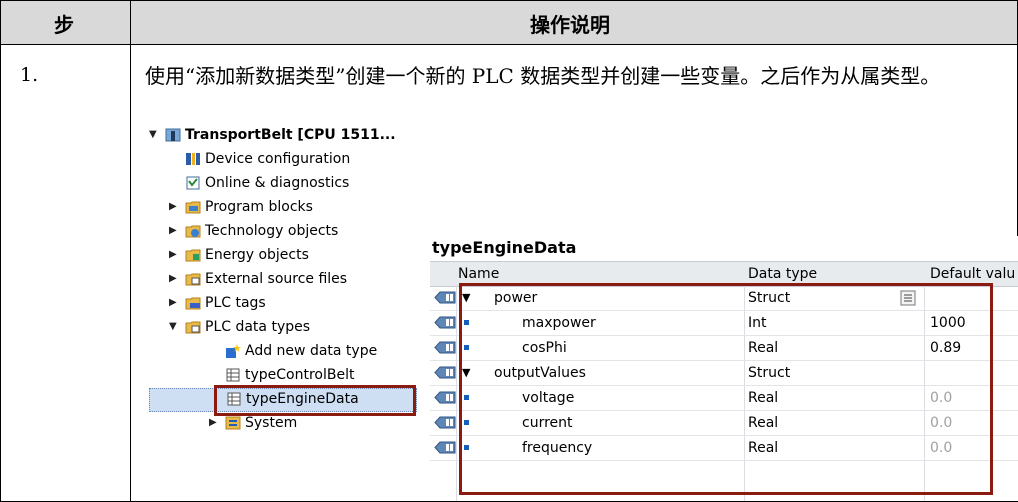 The width and height of the screenshot is (1018, 502). What do you see at coordinates (290, 160) in the screenshot?
I see `tree-item-device-configuration: Device configuration` at bounding box center [290, 160].